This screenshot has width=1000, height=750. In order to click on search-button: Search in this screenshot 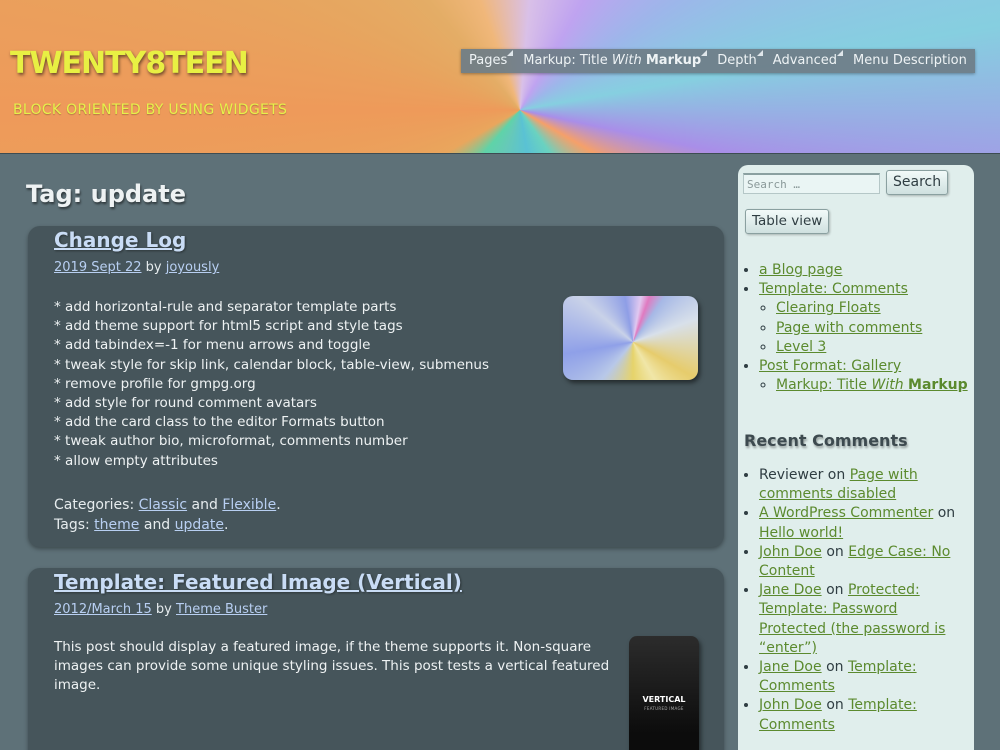, I will do `click(917, 182)`.